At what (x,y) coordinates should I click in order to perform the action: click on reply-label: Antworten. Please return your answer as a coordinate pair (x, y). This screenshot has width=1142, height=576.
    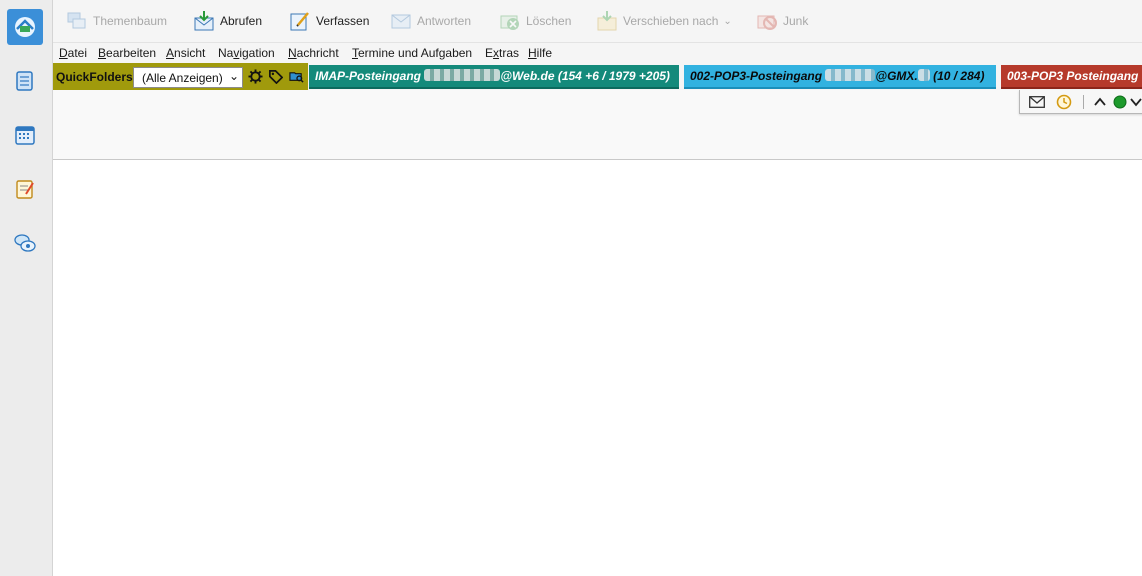
    Looking at the image, I should click on (444, 21).